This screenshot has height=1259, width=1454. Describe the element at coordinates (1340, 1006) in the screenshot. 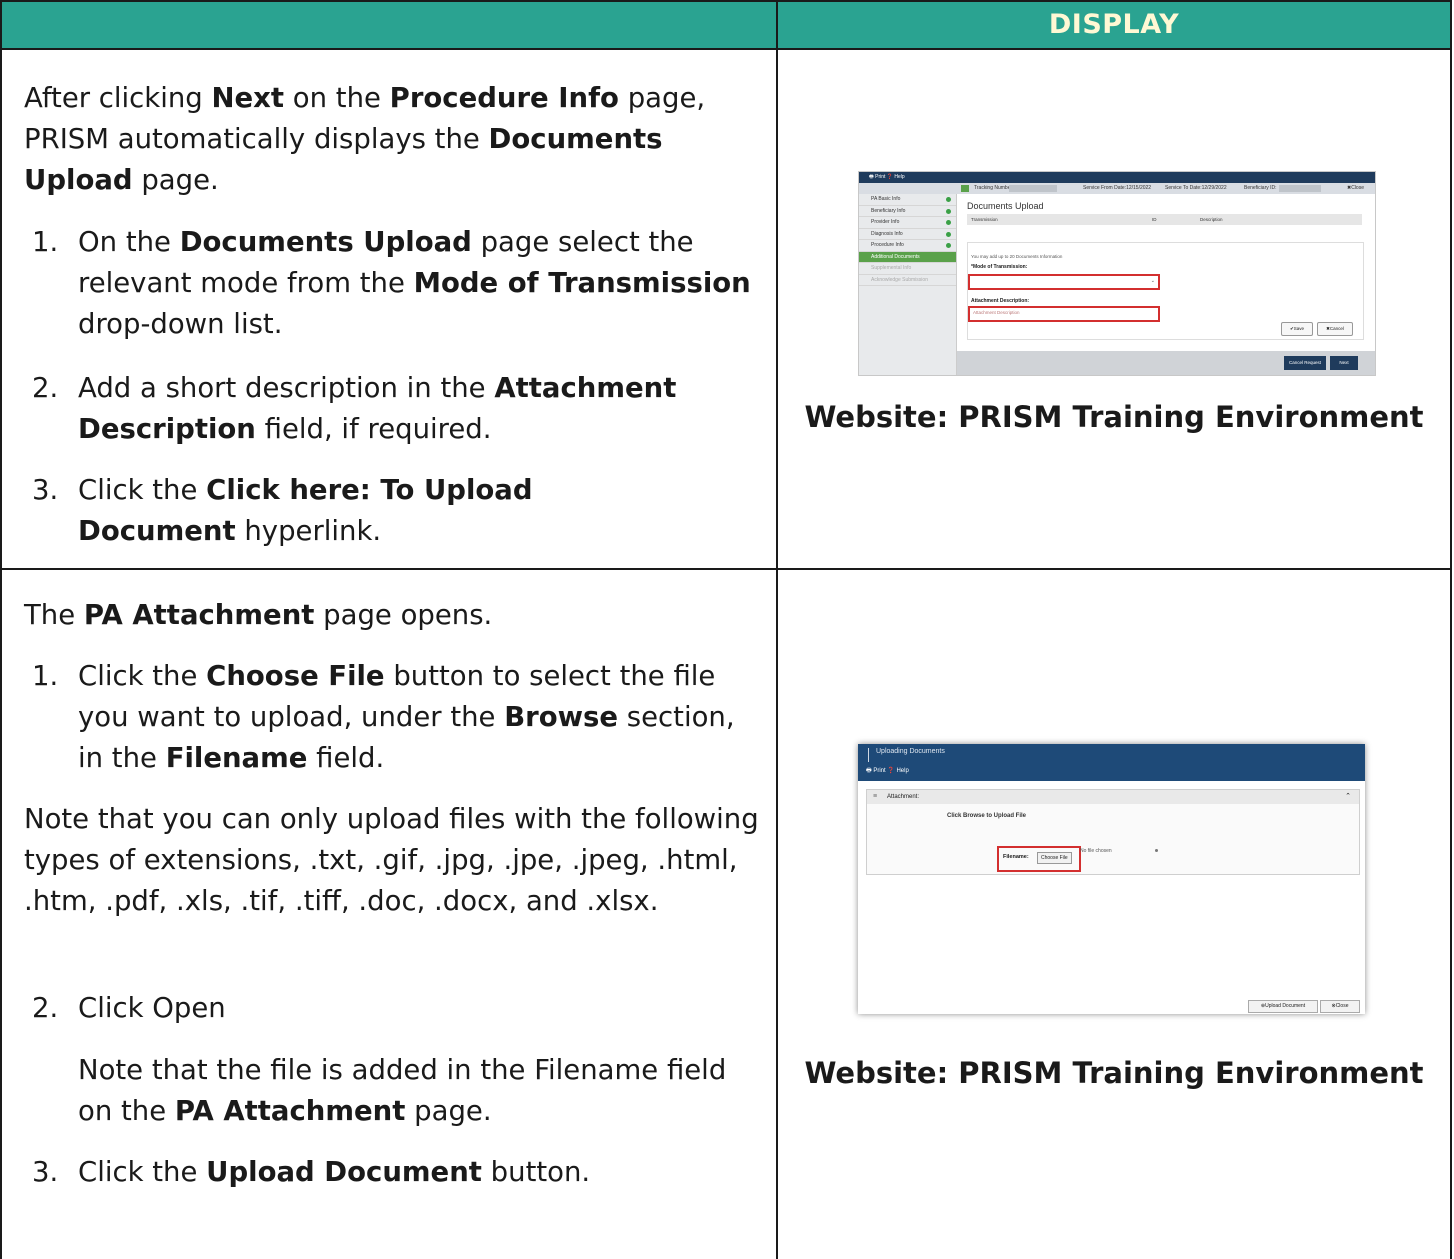

I see `close-button: ⊗Close` at that location.